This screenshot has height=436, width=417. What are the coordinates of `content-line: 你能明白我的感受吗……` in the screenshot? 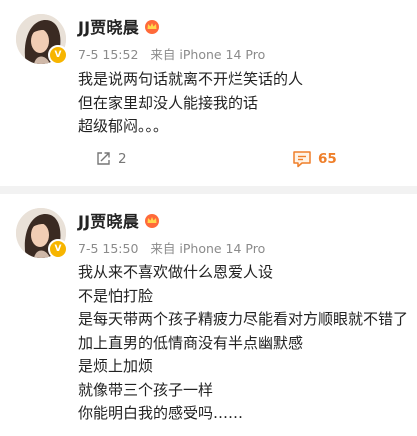 It's located at (161, 413).